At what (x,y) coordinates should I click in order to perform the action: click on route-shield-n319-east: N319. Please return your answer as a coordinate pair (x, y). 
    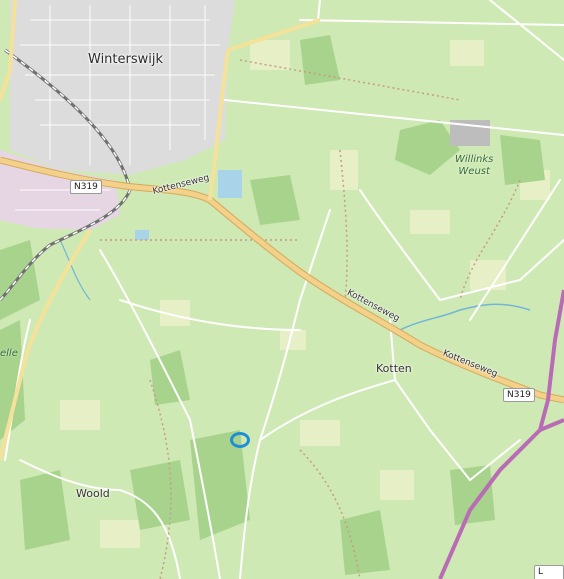
    Looking at the image, I should click on (519, 395).